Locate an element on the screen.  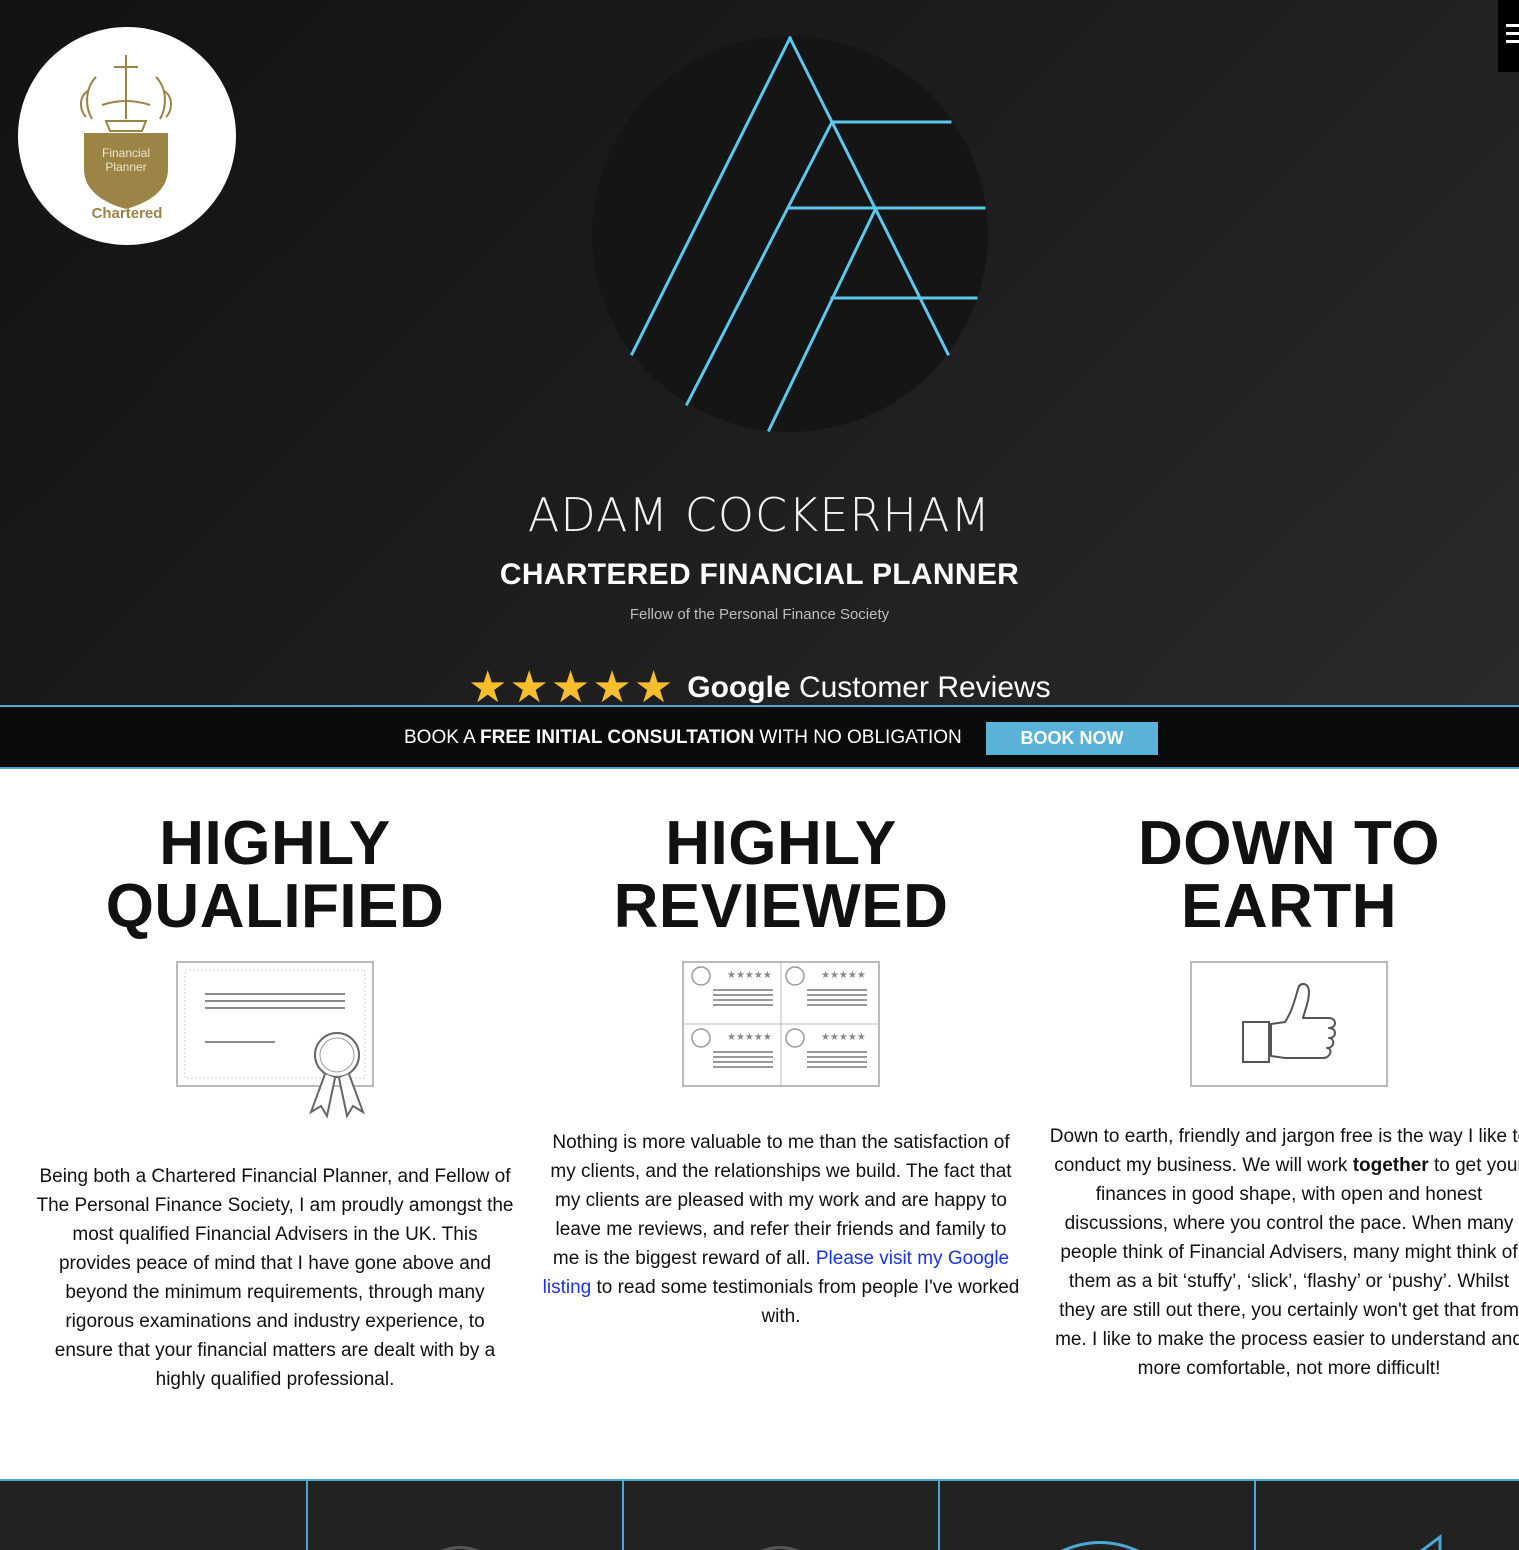
ac-logo is located at coordinates (790, 234).